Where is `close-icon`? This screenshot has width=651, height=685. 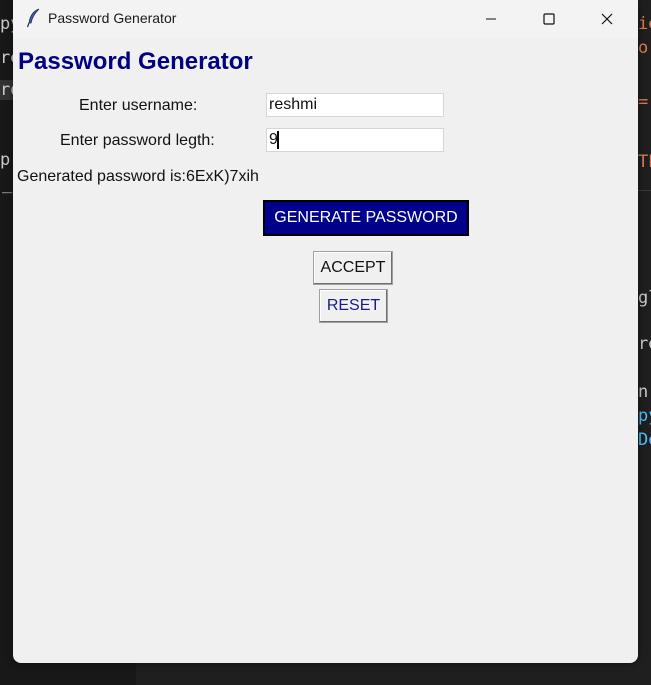
close-icon is located at coordinates (607, 19).